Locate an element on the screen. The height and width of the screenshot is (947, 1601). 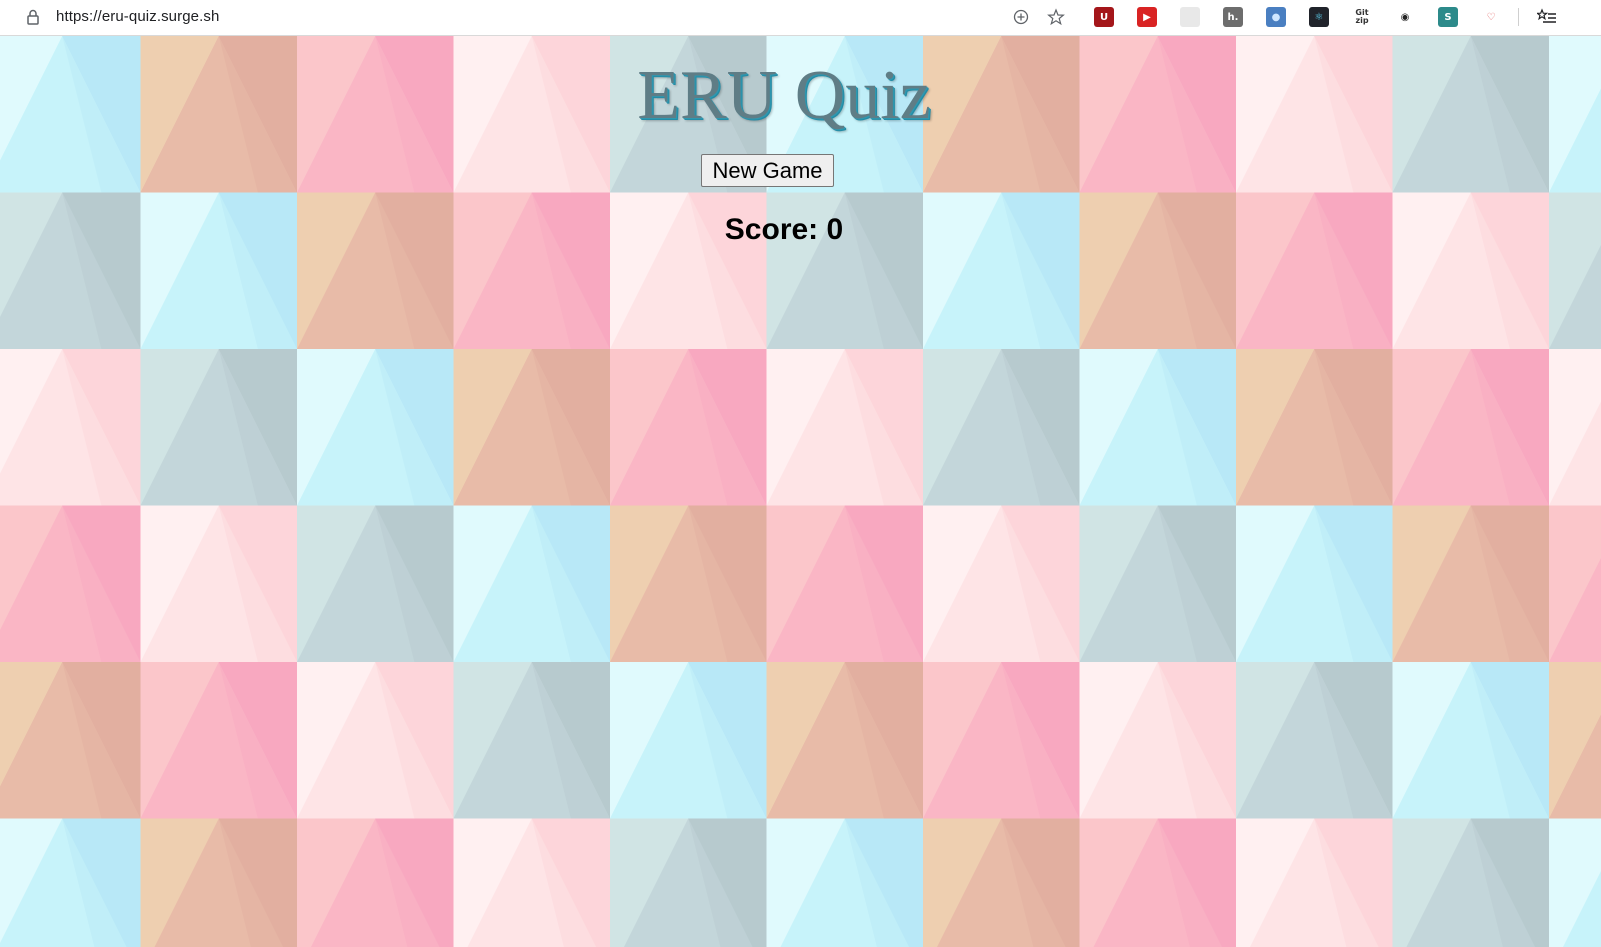
score-value: 0 is located at coordinates (835, 229).